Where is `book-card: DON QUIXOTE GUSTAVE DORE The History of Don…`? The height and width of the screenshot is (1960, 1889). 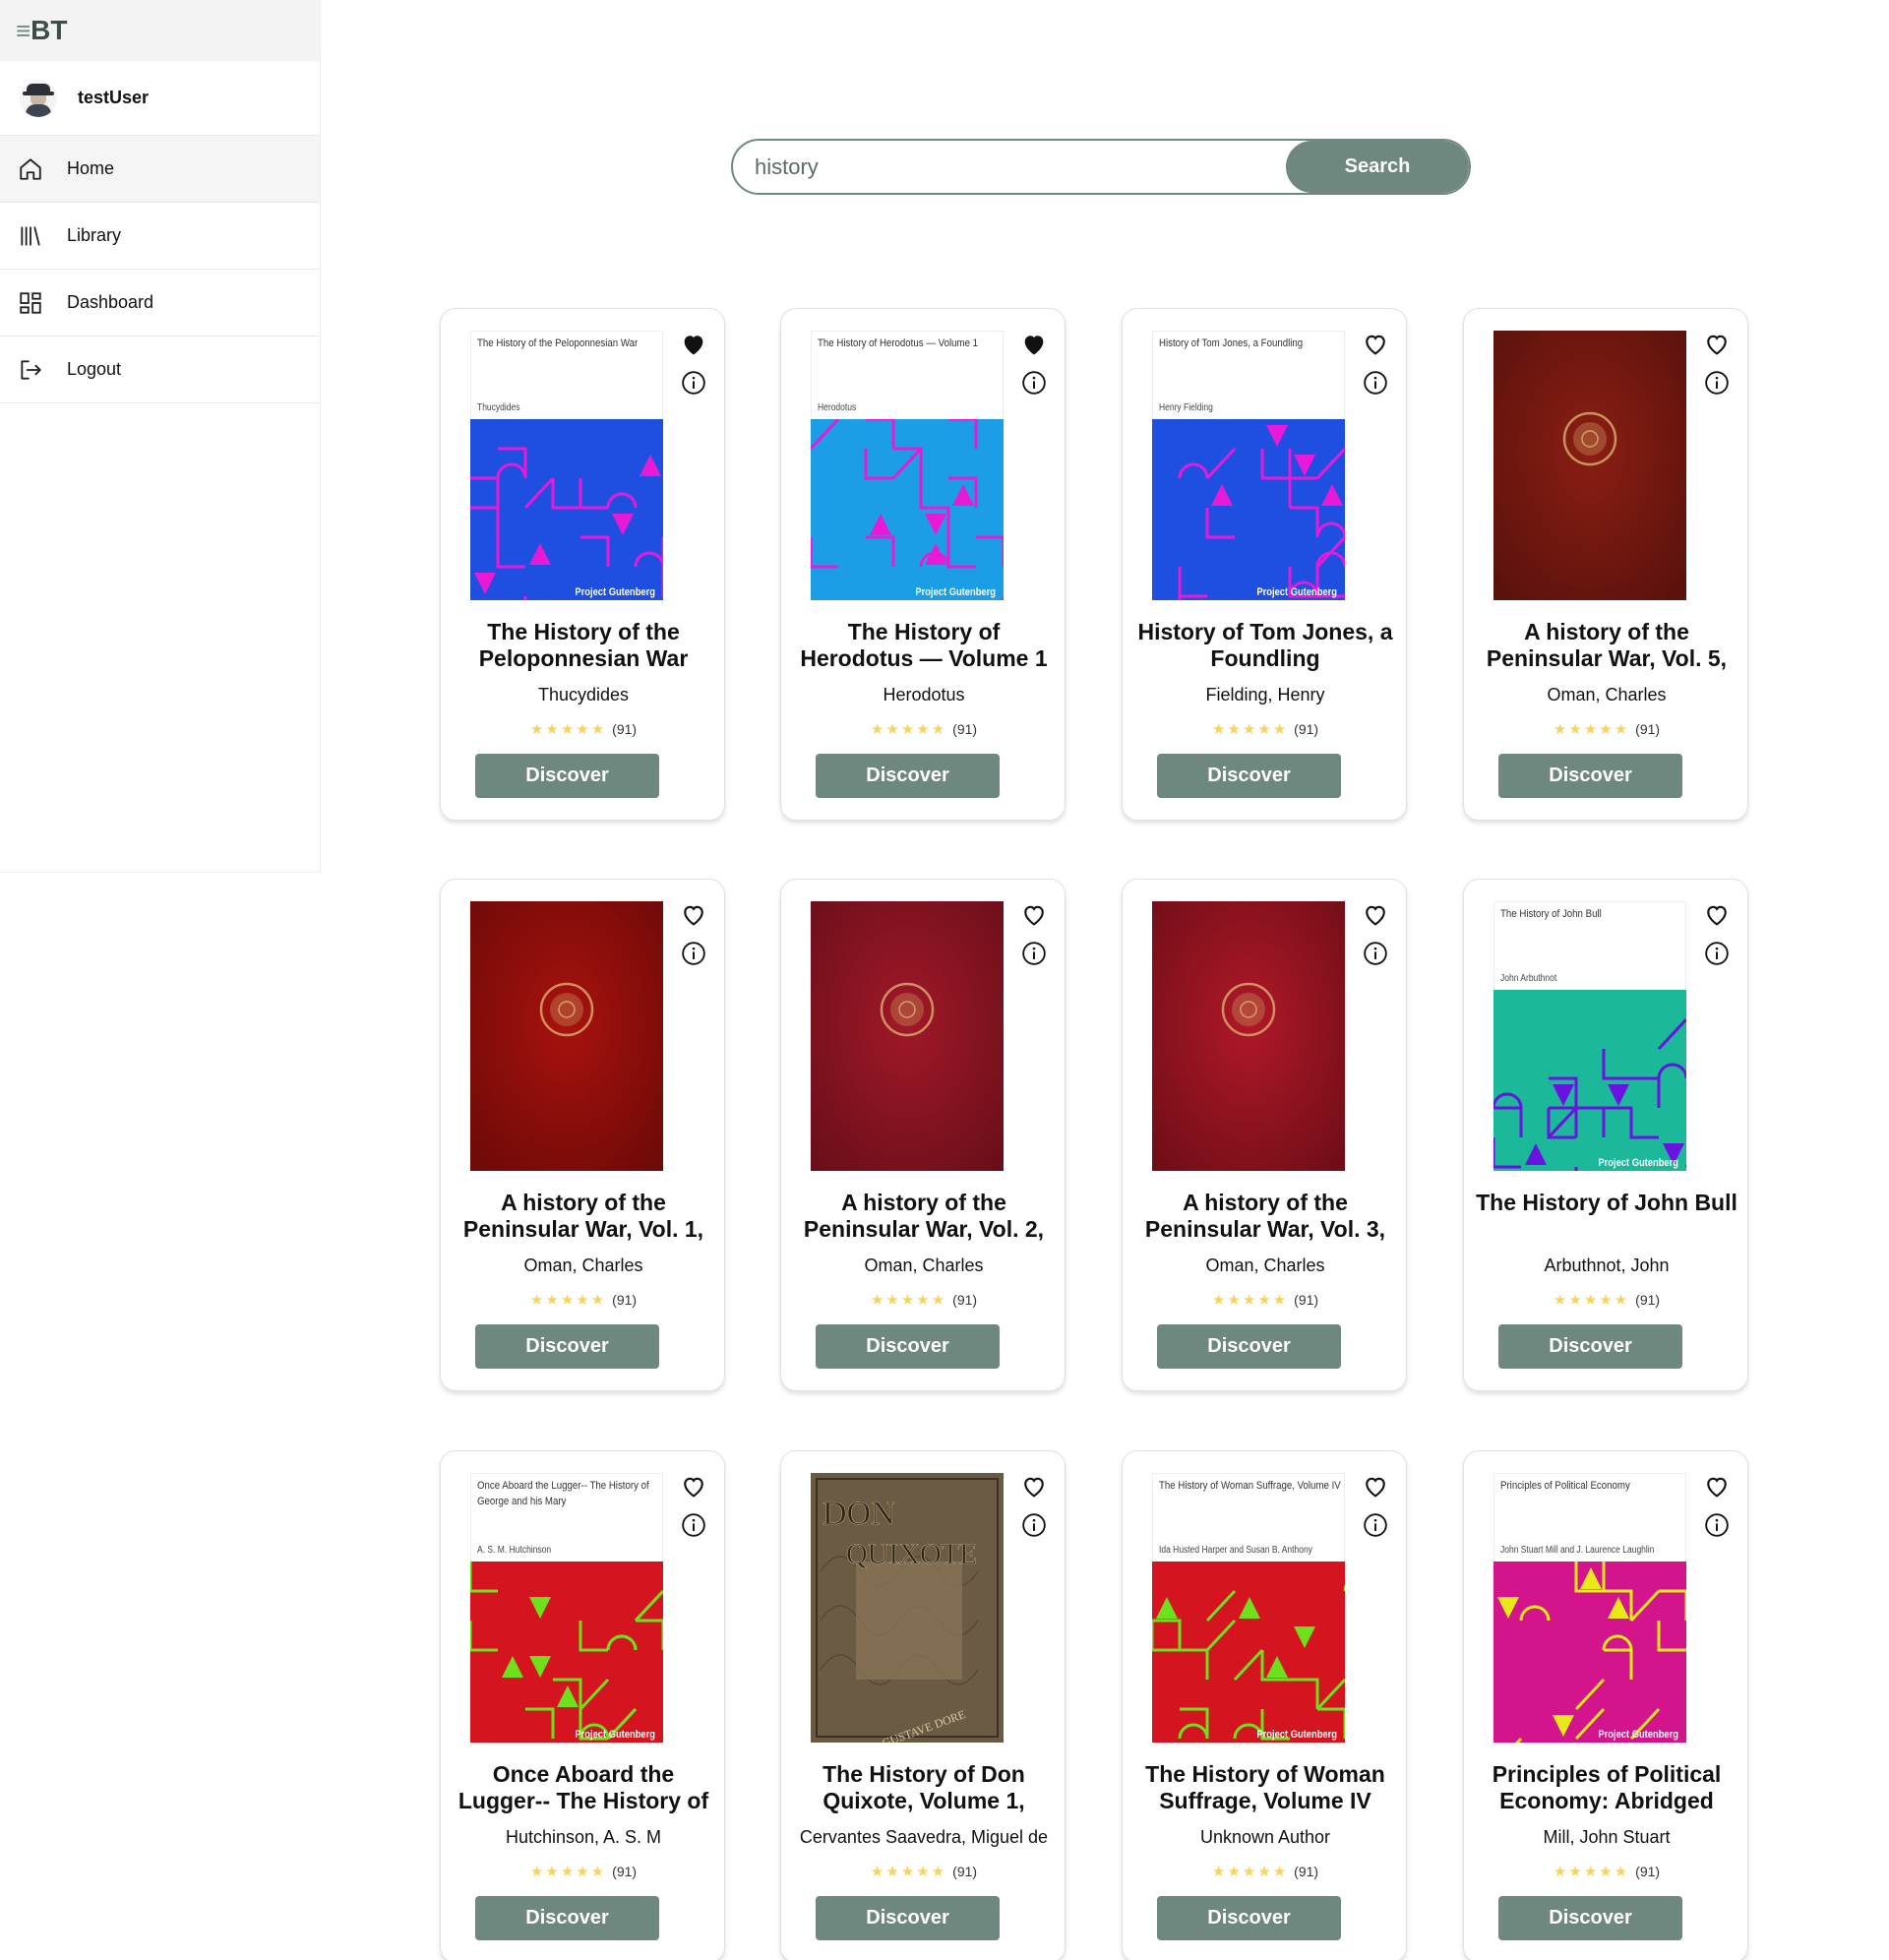
book-card: DON QUIXOTE GUSTAVE DORE The History of Don… is located at coordinates (923, 1705).